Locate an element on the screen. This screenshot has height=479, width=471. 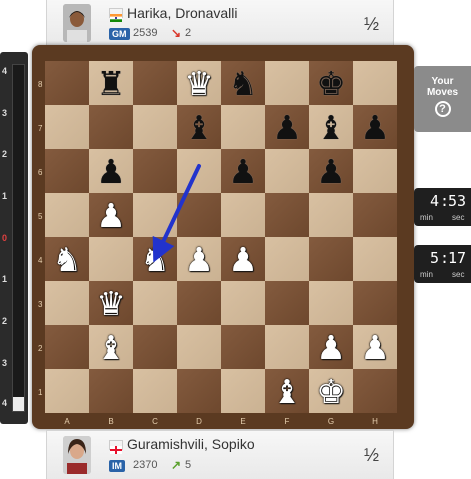
square-f6 is located at coordinates (287, 171).